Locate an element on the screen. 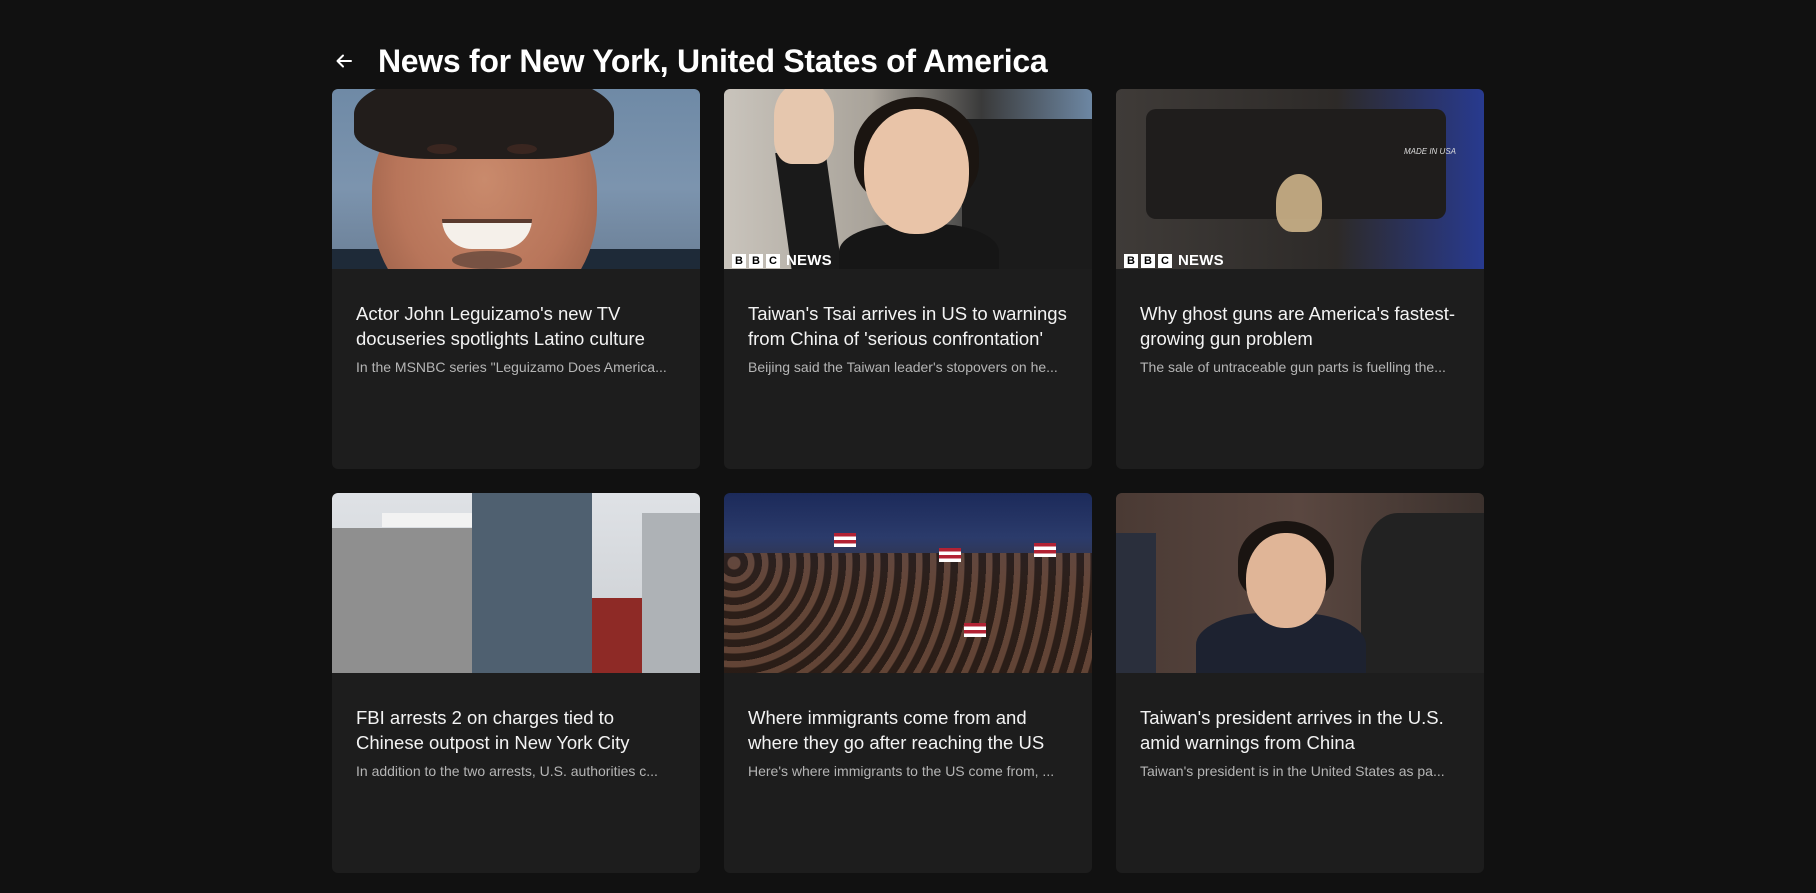 Image resolution: width=1816 pixels, height=893 pixels. arrow-left-icon is located at coordinates (344, 61).